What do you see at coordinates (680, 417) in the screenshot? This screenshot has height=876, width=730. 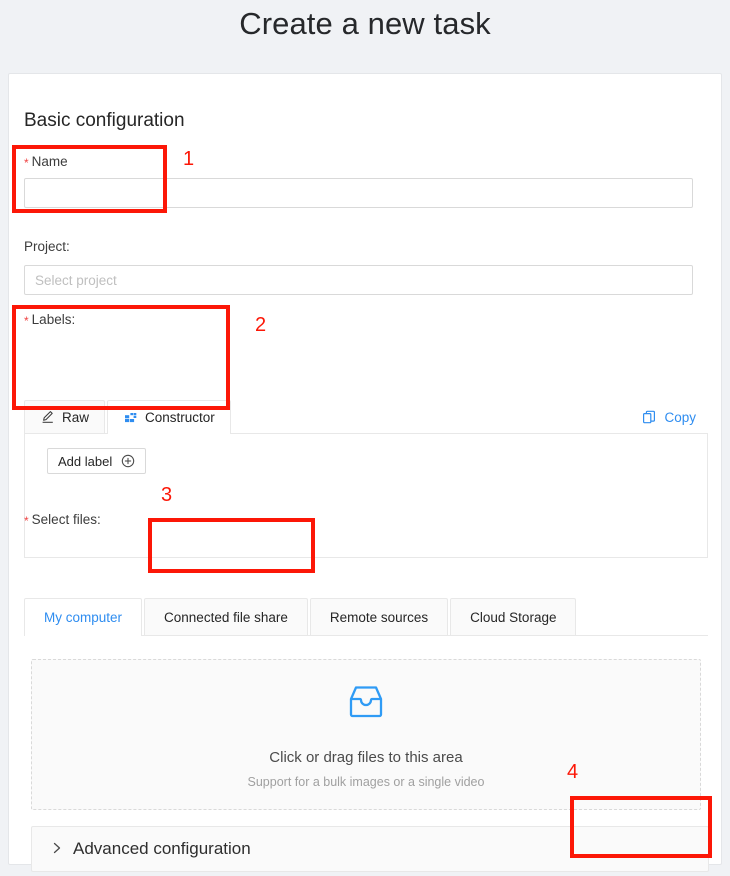 I see `copy-button-label: Copy` at bounding box center [680, 417].